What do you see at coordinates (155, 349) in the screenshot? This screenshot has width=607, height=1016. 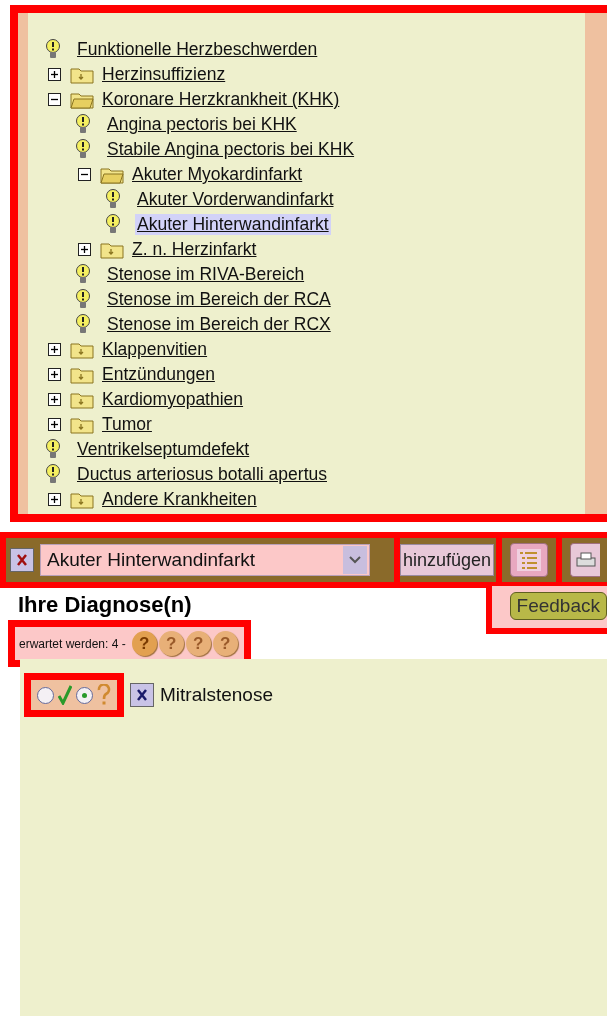 I see `tree-item: Klappenvitien` at bounding box center [155, 349].